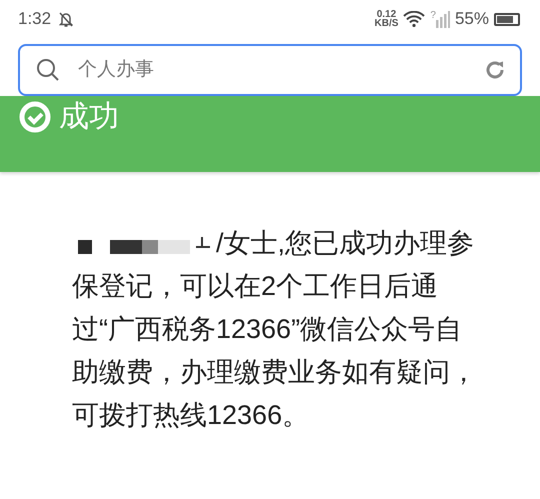  What do you see at coordinates (386, 23) in the screenshot?
I see `network-speed-unit: KB/S` at bounding box center [386, 23].